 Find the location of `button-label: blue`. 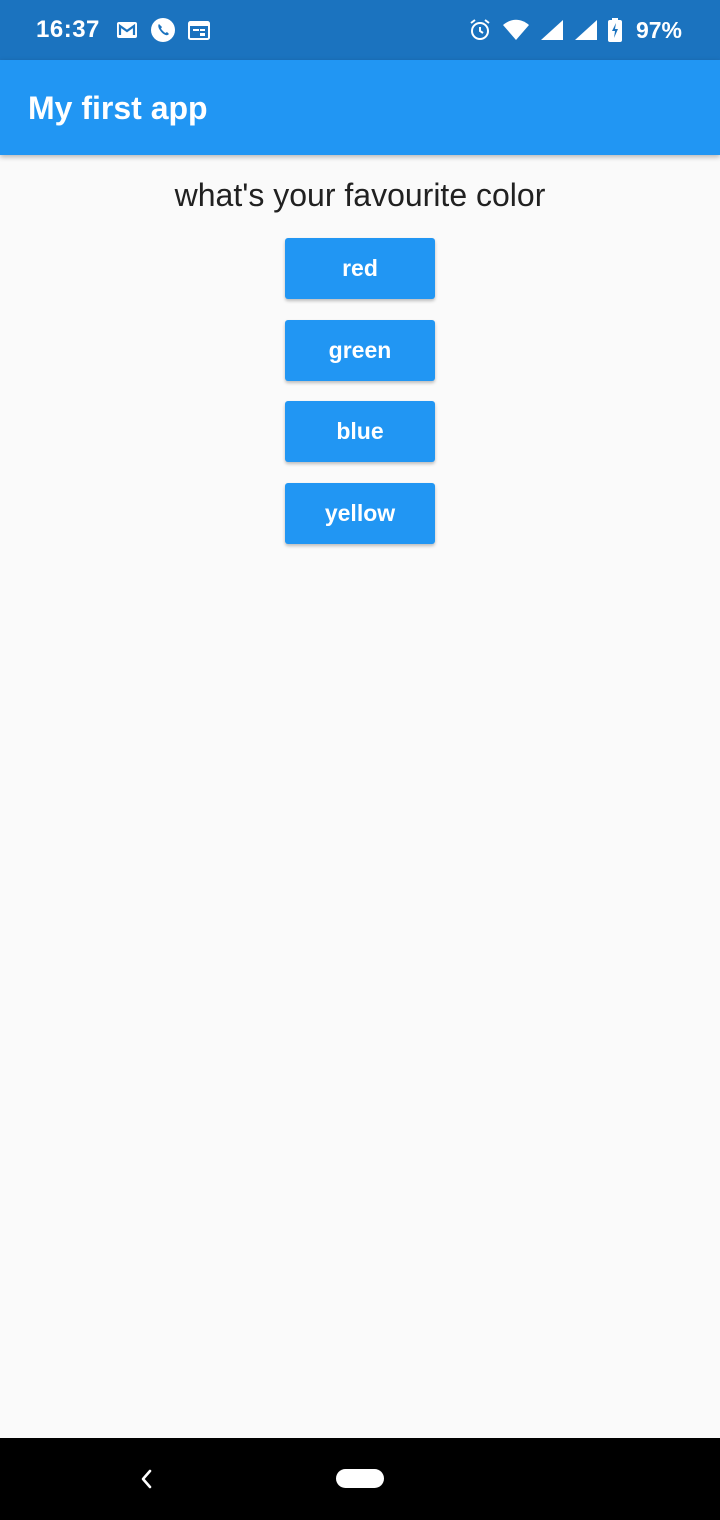

button-label: blue is located at coordinates (360, 431).